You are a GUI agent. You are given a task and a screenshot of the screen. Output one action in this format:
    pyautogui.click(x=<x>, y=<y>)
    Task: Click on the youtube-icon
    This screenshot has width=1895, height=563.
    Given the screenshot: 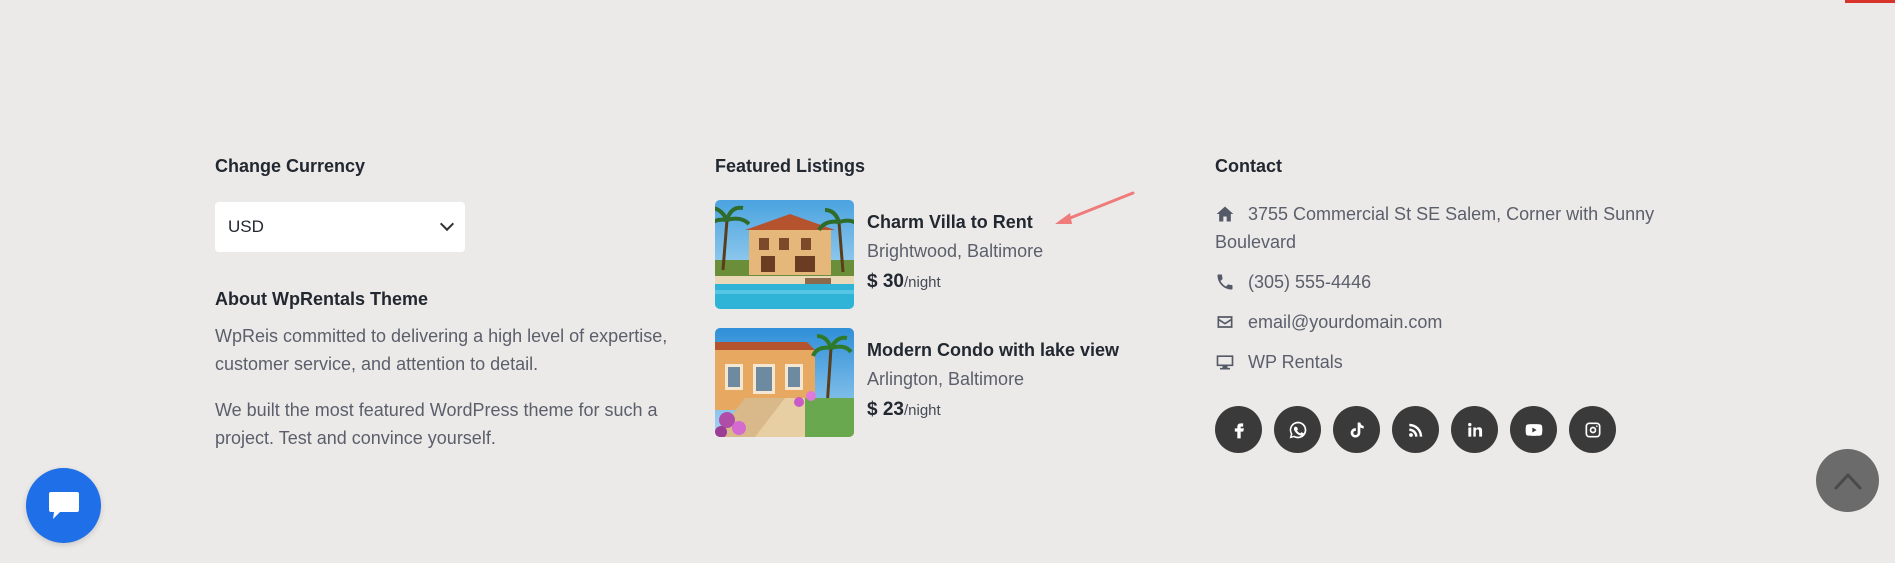 What is the action you would take?
    pyautogui.click(x=1533, y=429)
    